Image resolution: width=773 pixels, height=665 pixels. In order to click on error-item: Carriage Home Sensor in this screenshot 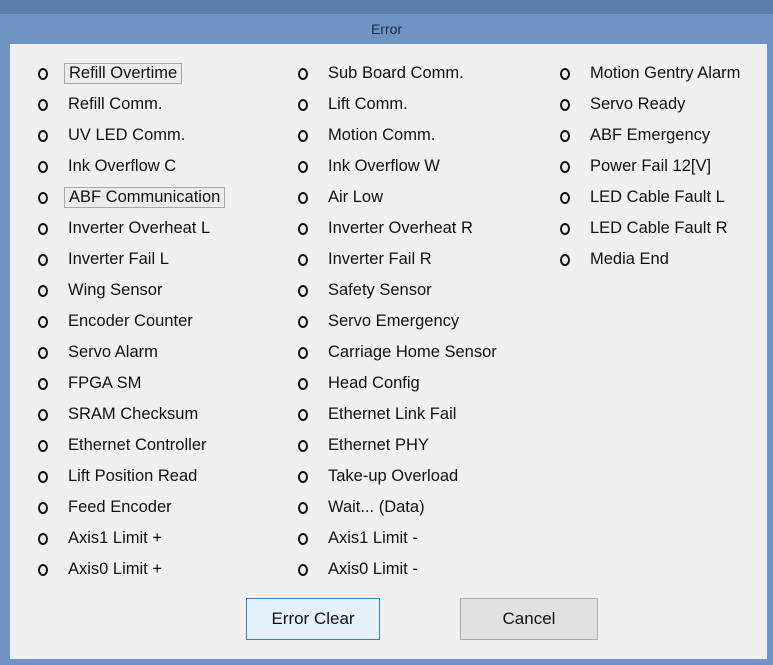, I will do `click(399, 352)`.